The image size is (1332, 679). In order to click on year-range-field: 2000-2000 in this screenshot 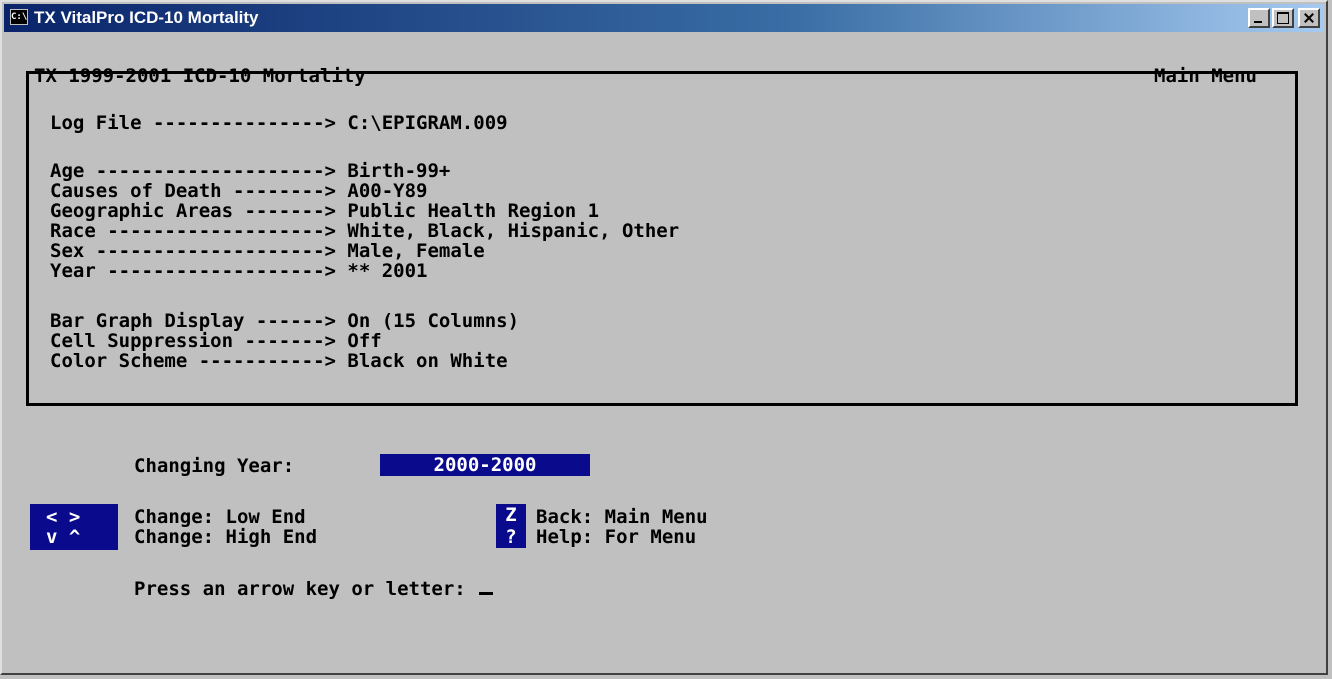, I will do `click(485, 465)`.